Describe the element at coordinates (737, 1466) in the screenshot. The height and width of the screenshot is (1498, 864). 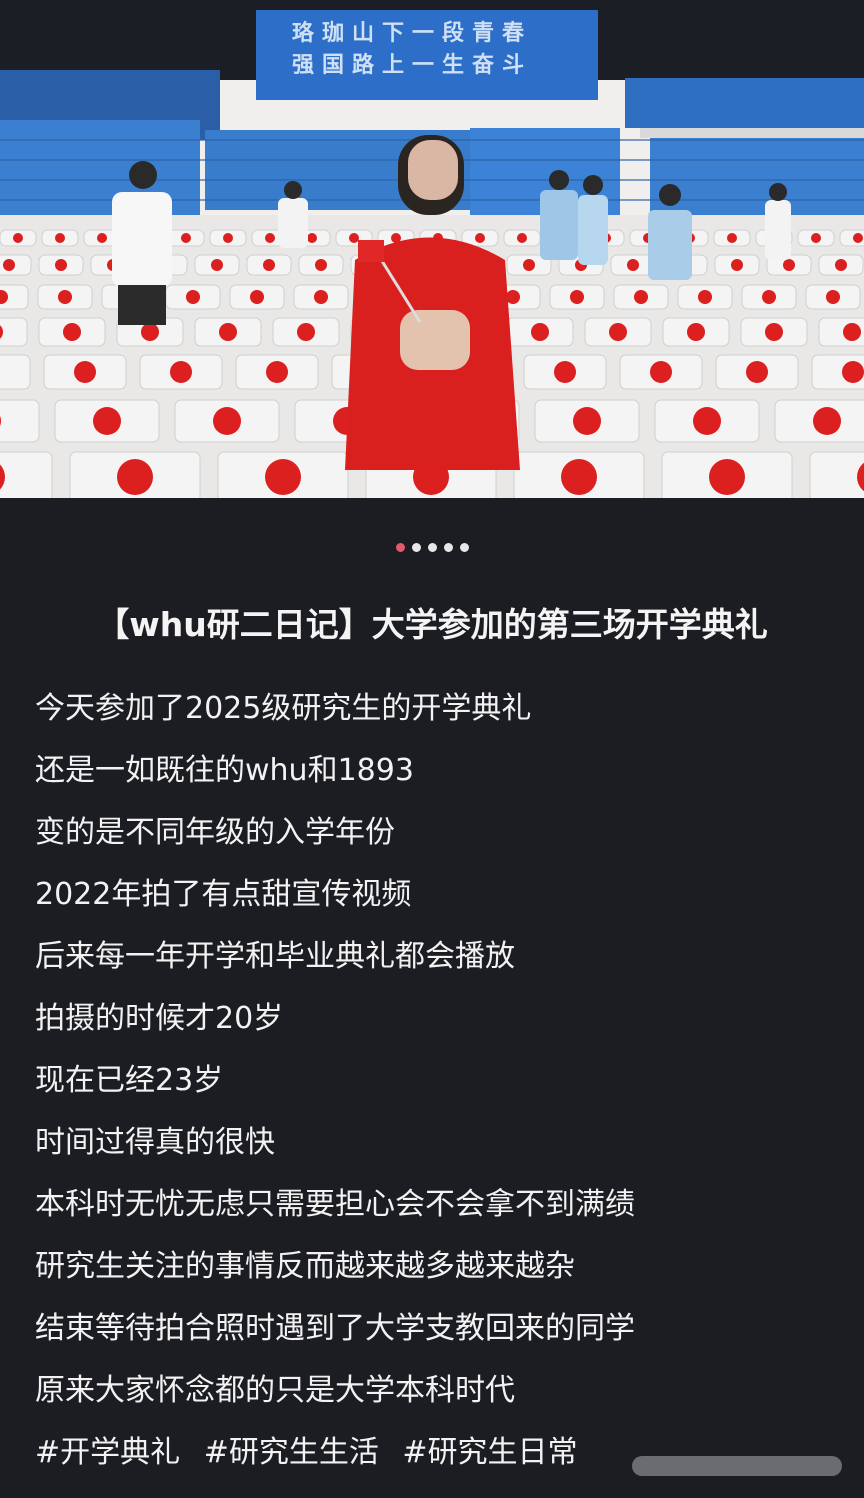
I see `watermark-logo` at that location.